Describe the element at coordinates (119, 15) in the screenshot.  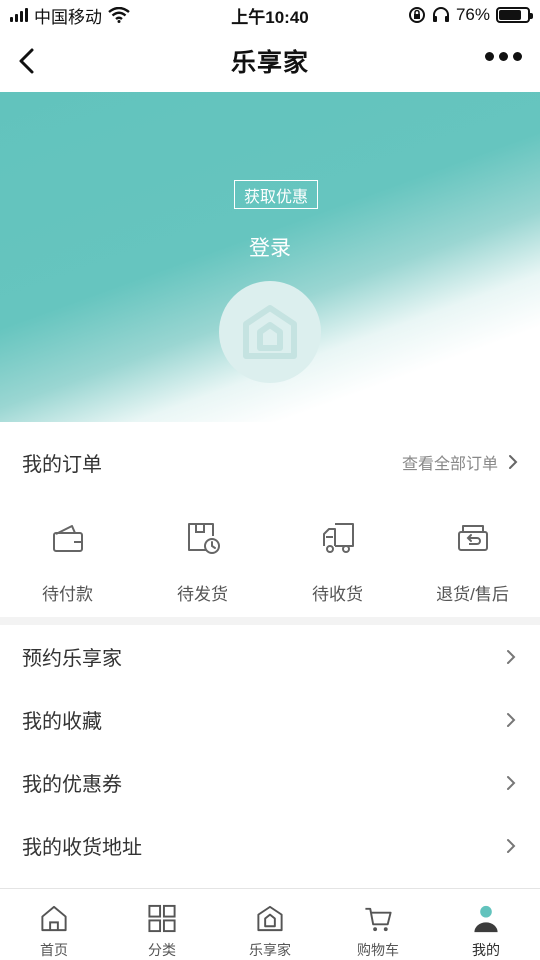
I see `wifi-icon` at that location.